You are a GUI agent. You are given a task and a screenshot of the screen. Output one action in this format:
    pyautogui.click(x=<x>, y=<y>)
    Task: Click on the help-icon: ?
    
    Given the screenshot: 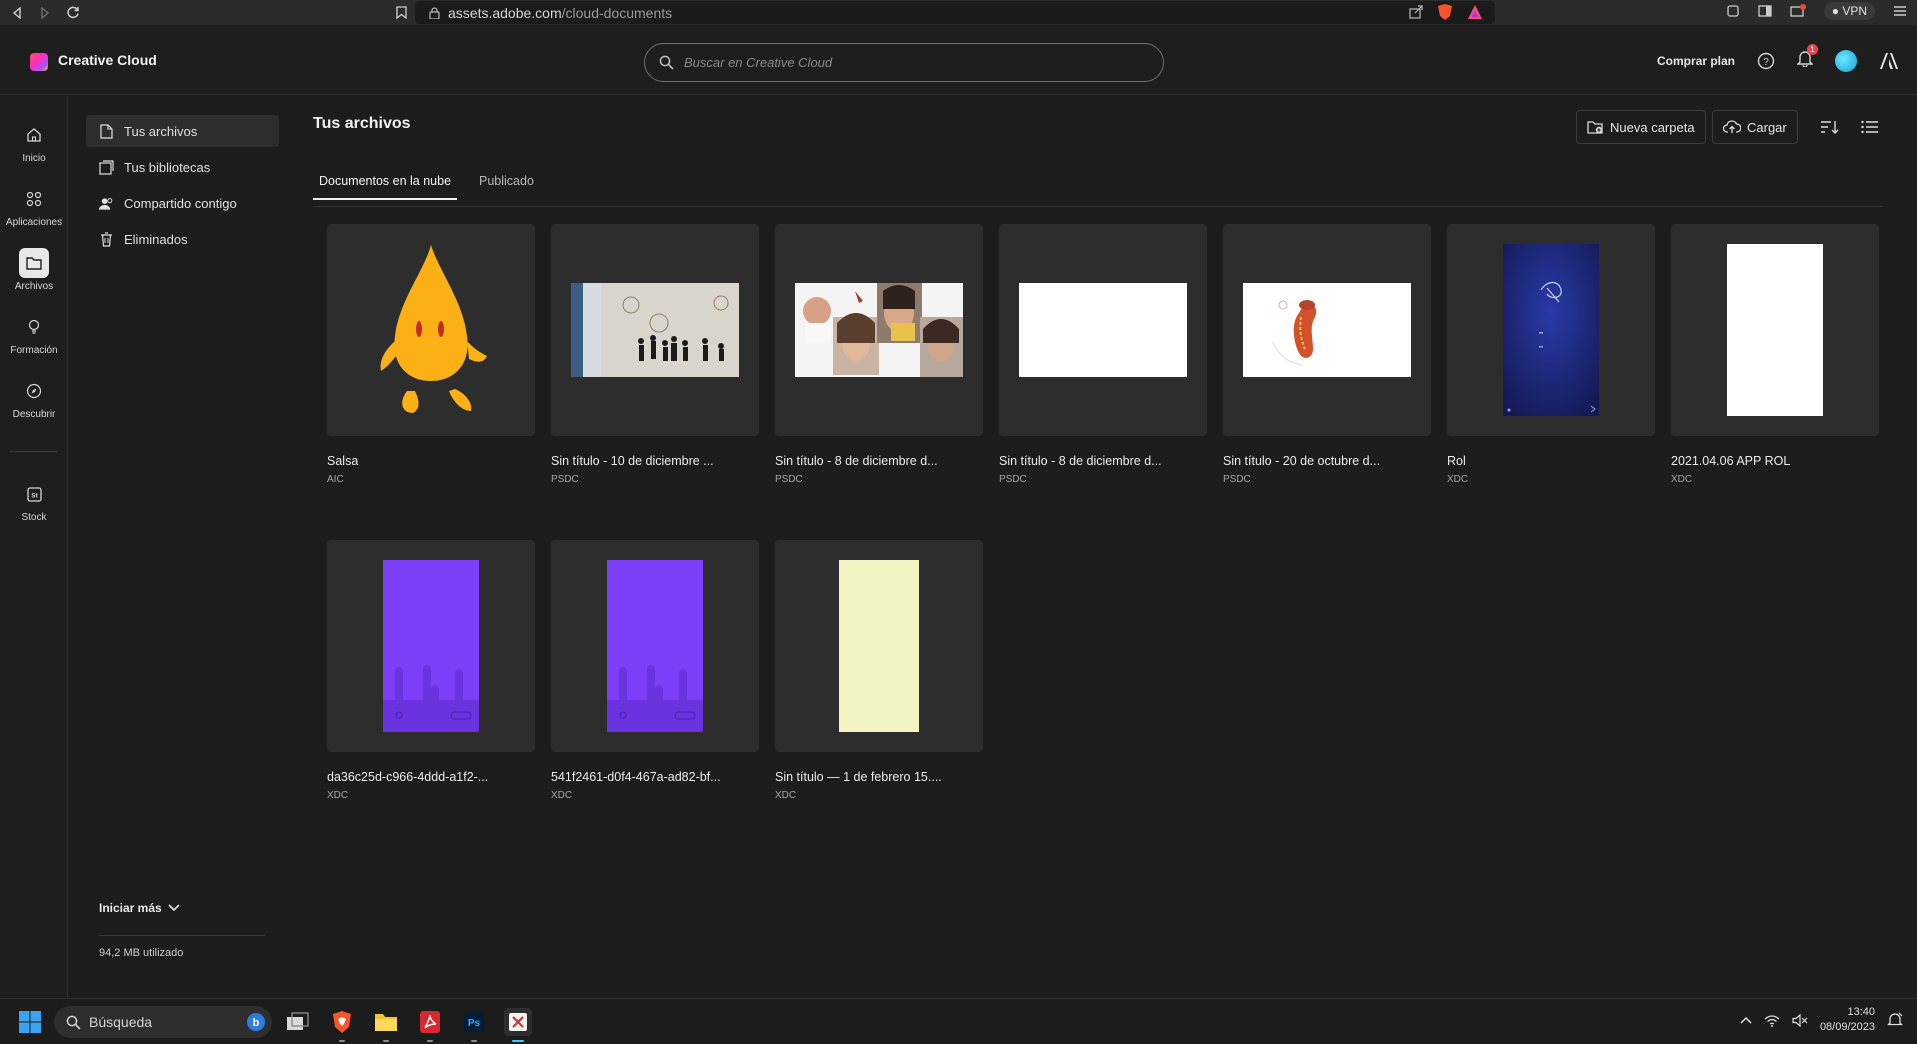 What is the action you would take?
    pyautogui.click(x=1766, y=61)
    